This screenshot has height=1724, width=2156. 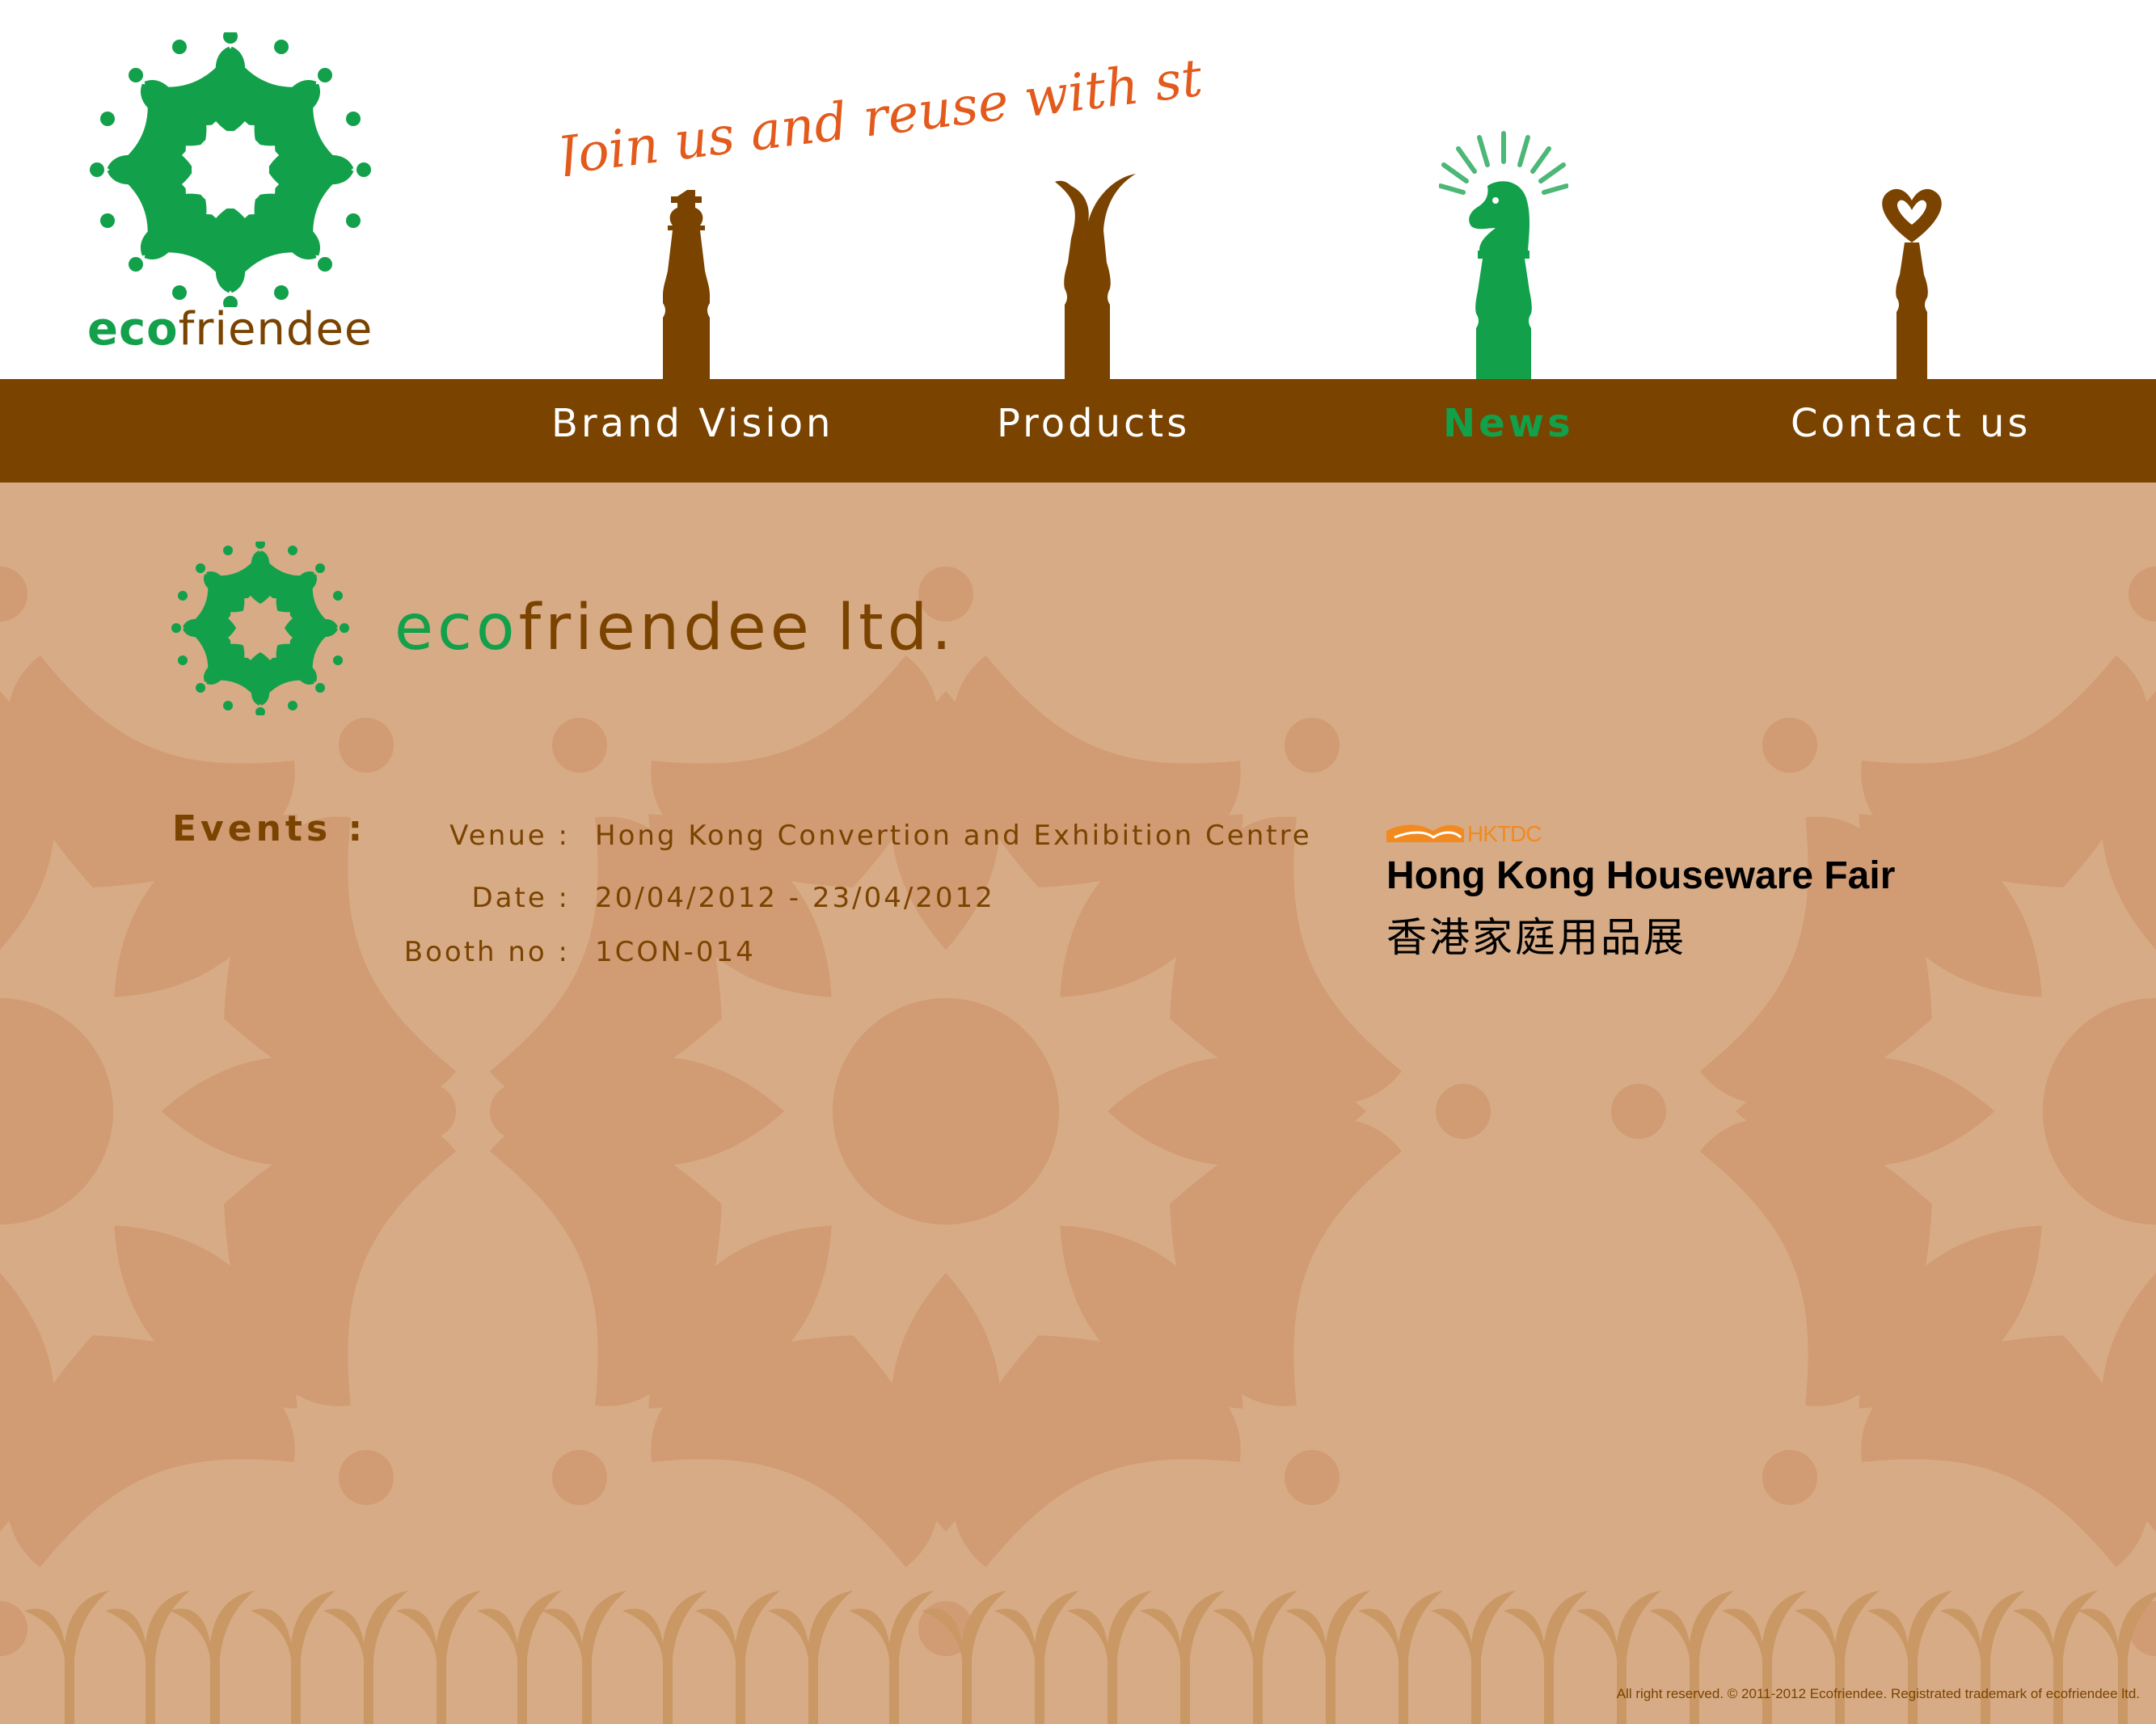 I want to click on tagline: Join us and reuse with style!, so click(x=873, y=107).